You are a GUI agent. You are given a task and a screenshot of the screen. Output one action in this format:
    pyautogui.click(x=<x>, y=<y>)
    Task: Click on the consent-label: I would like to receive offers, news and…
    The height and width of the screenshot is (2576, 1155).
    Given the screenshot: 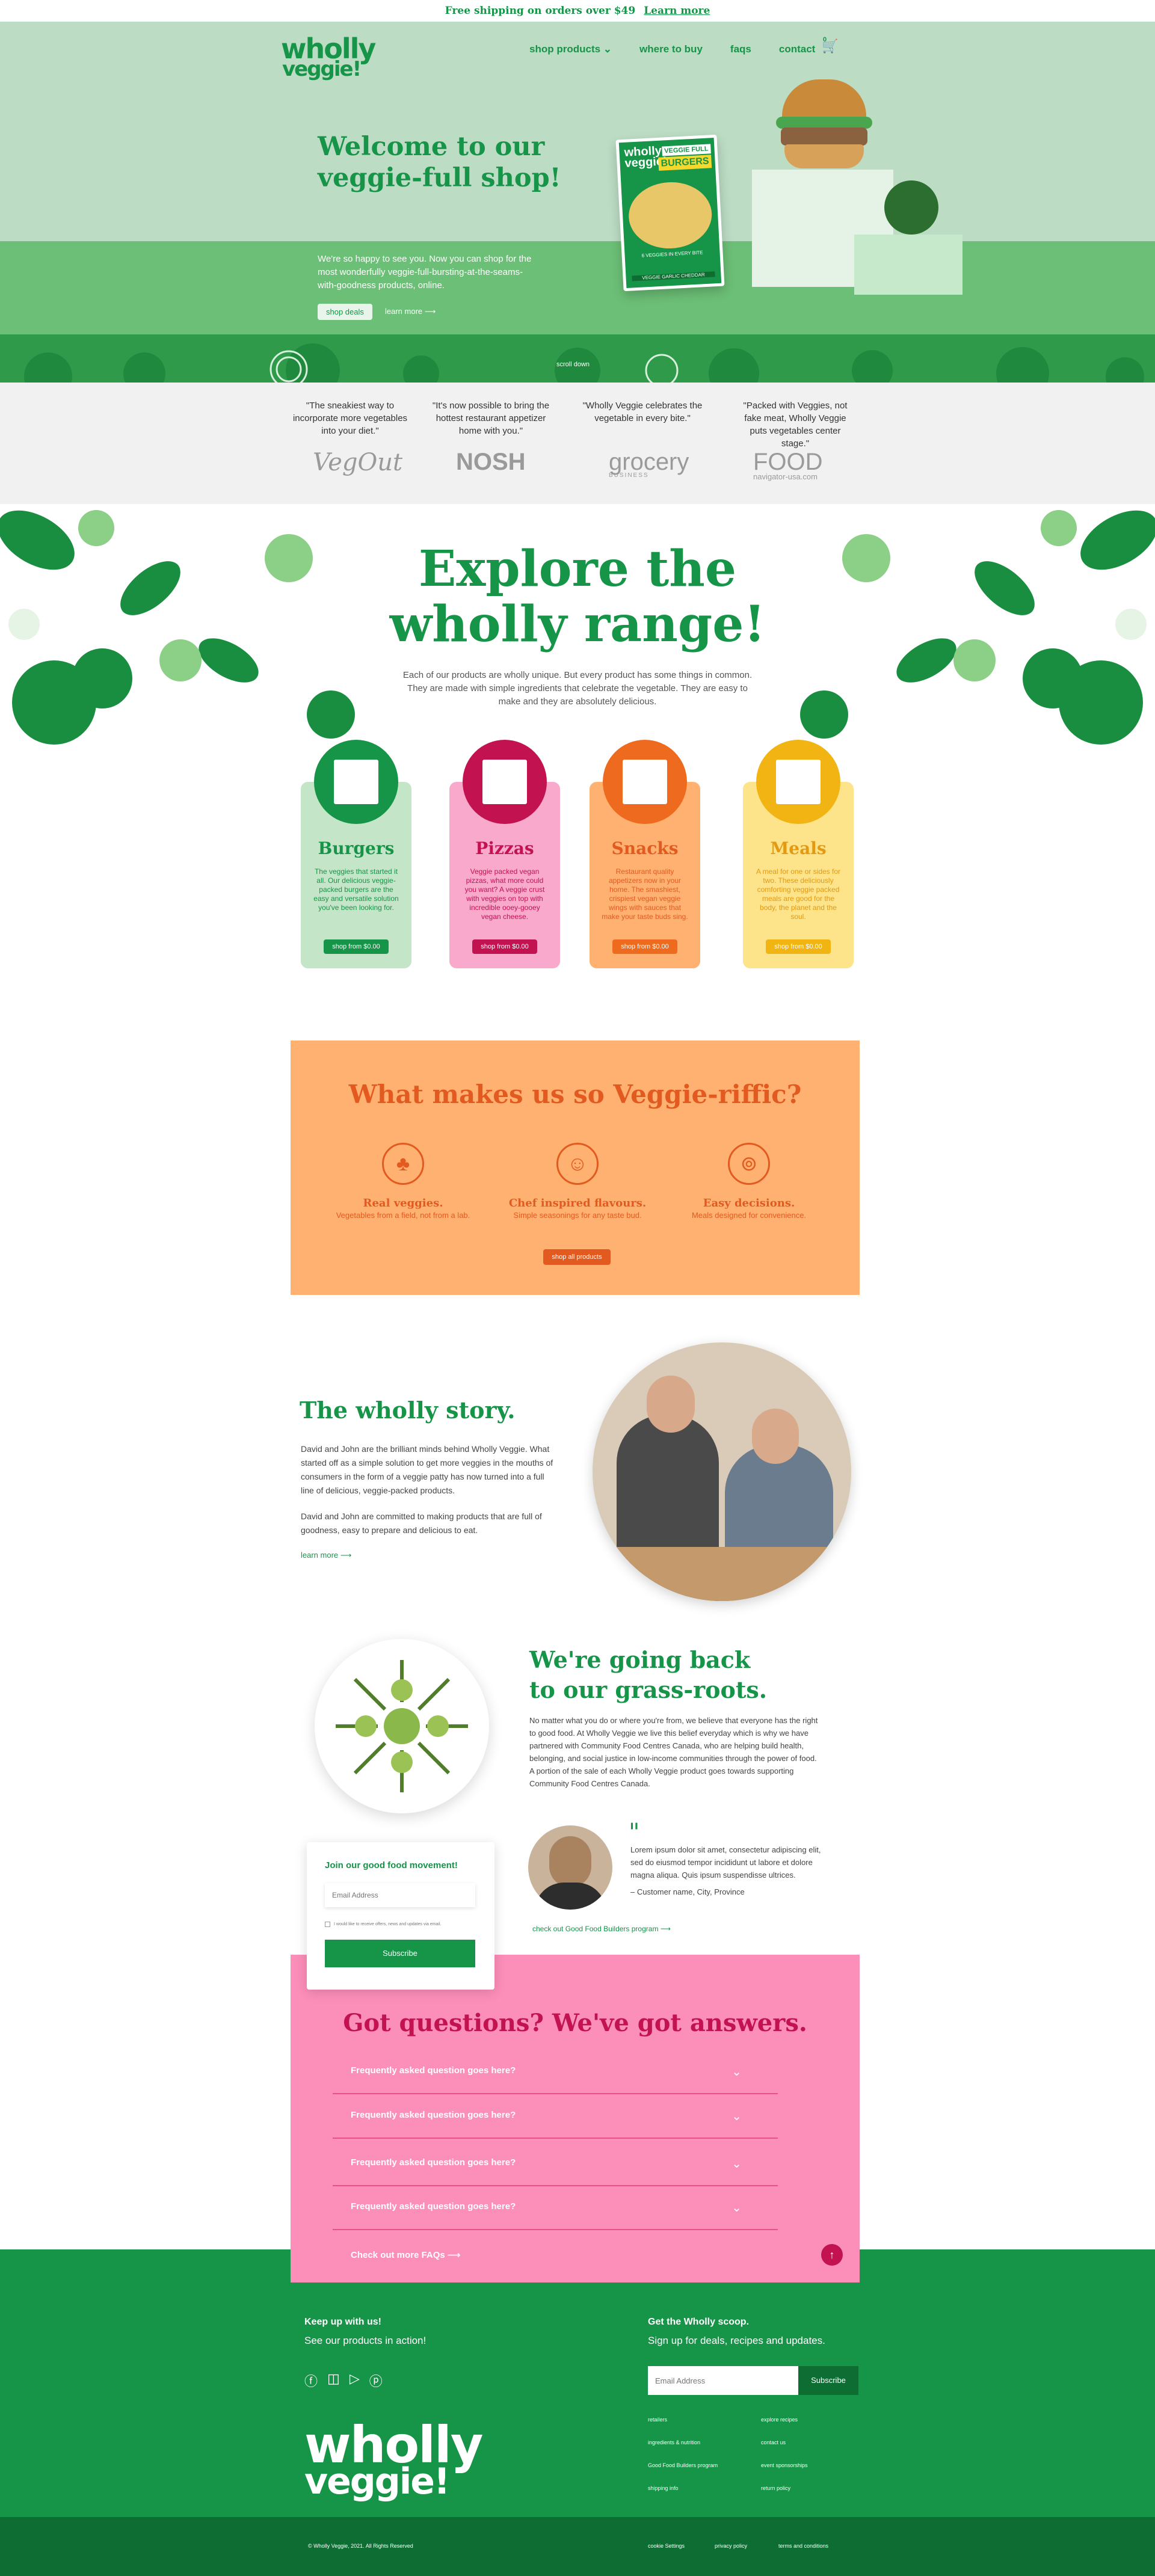 What is the action you would take?
    pyautogui.click(x=388, y=1924)
    